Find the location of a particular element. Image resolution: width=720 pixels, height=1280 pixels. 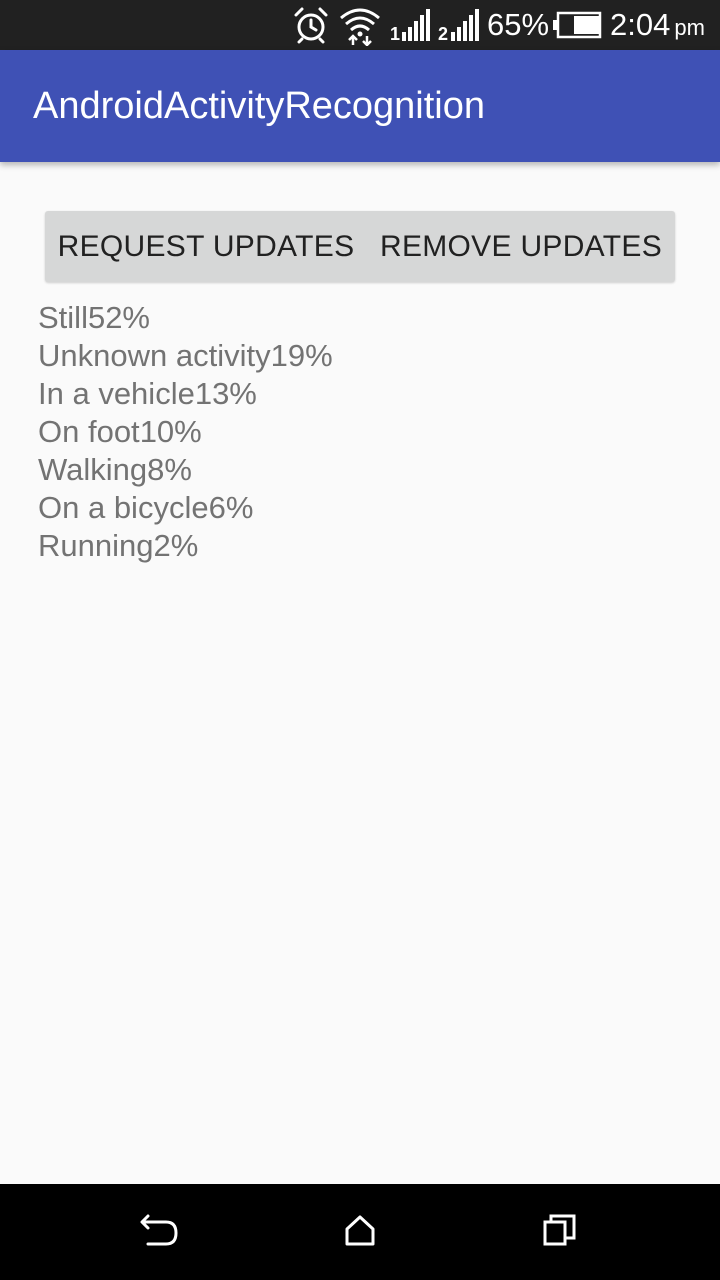

home-icon is located at coordinates (360, 1232).